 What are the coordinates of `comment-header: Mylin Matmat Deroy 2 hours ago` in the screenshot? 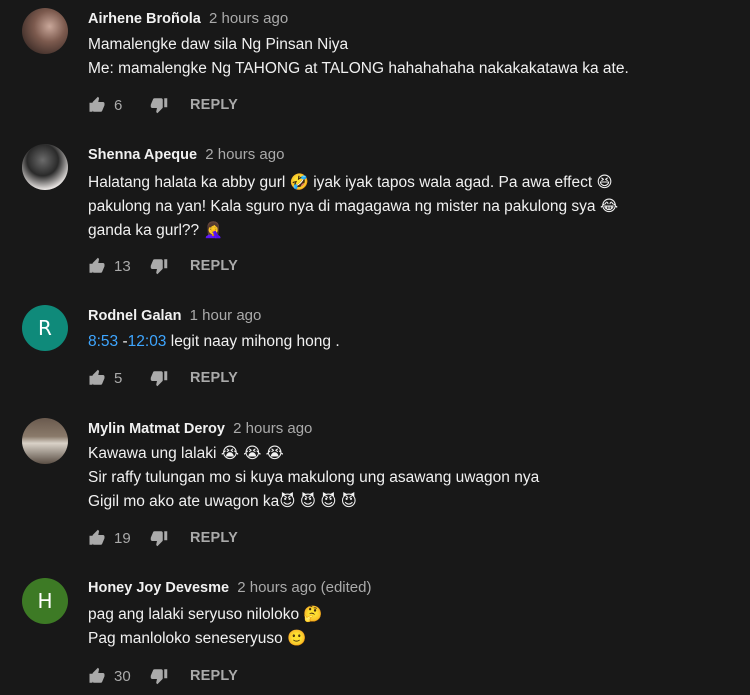 It's located at (200, 429).